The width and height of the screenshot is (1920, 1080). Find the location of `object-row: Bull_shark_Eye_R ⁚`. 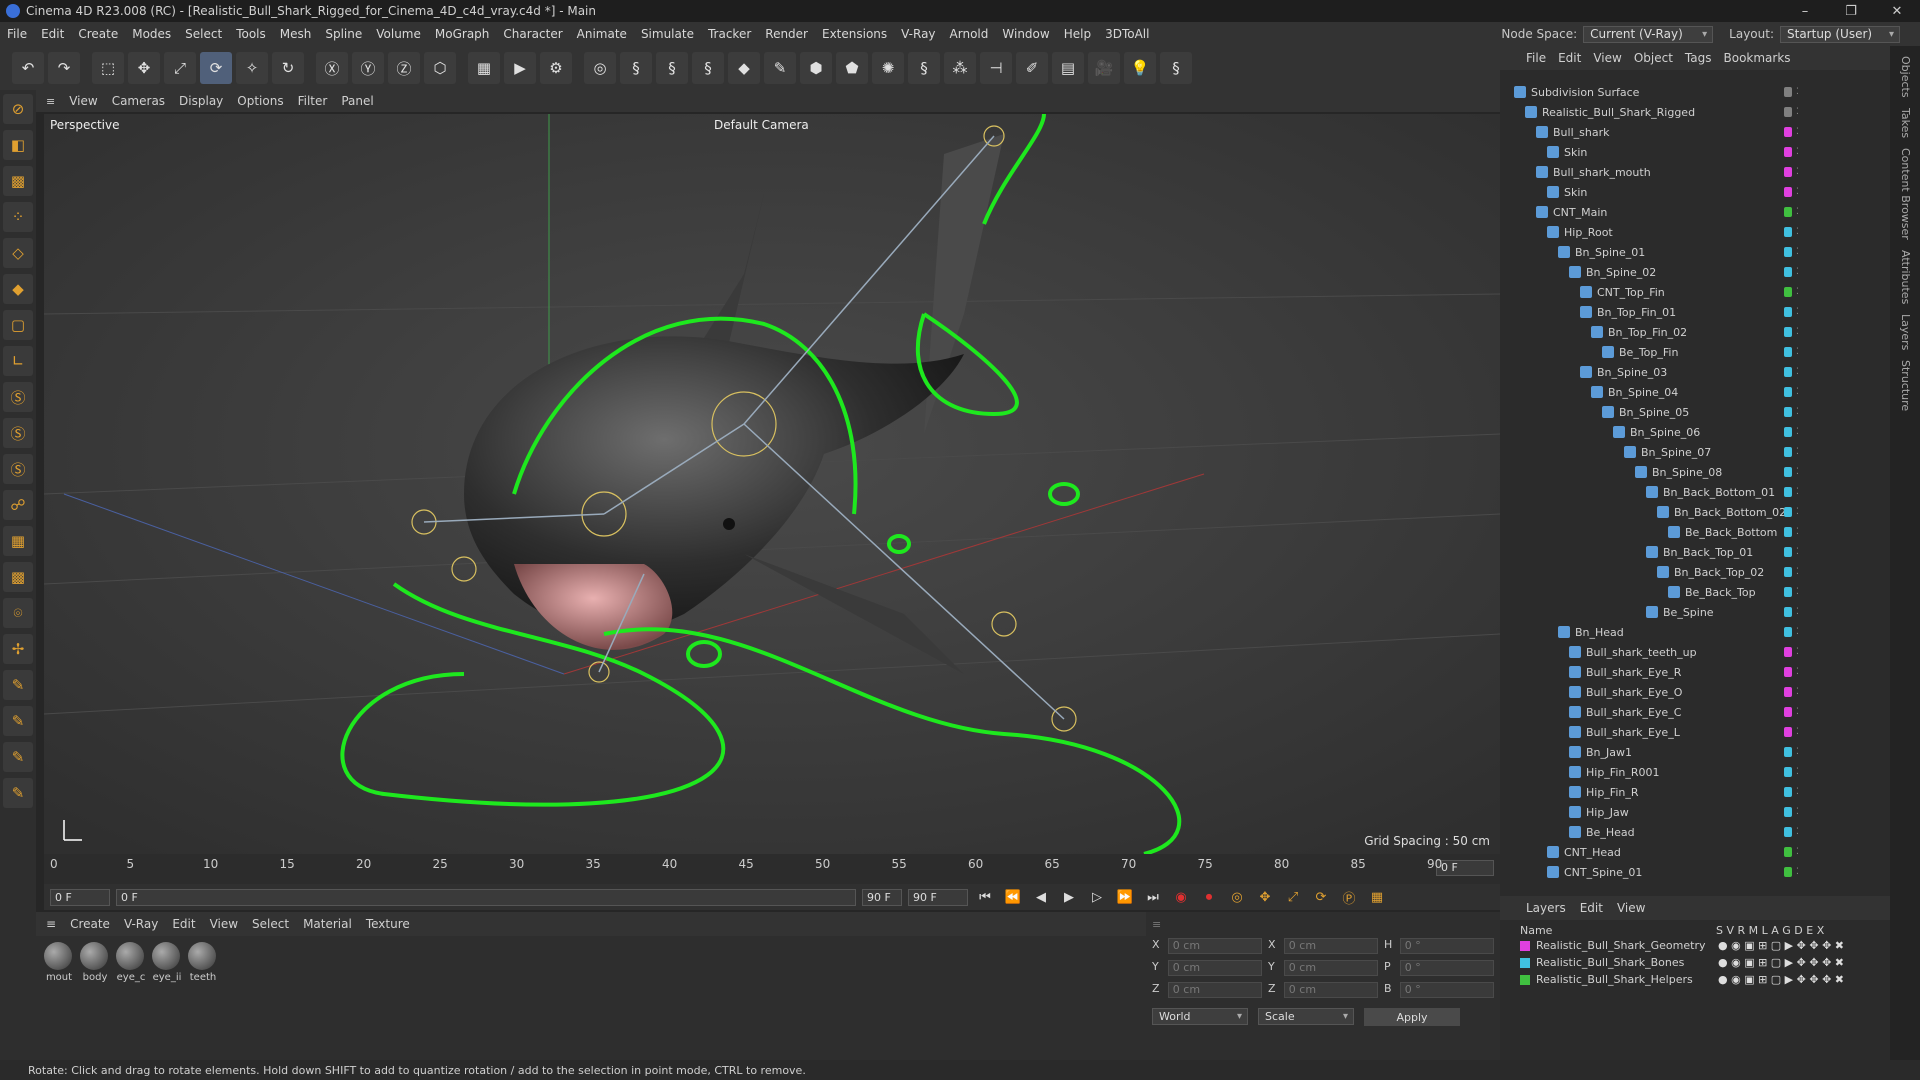

object-row: Bull_shark_Eye_R ⁚ is located at coordinates (1695, 672).